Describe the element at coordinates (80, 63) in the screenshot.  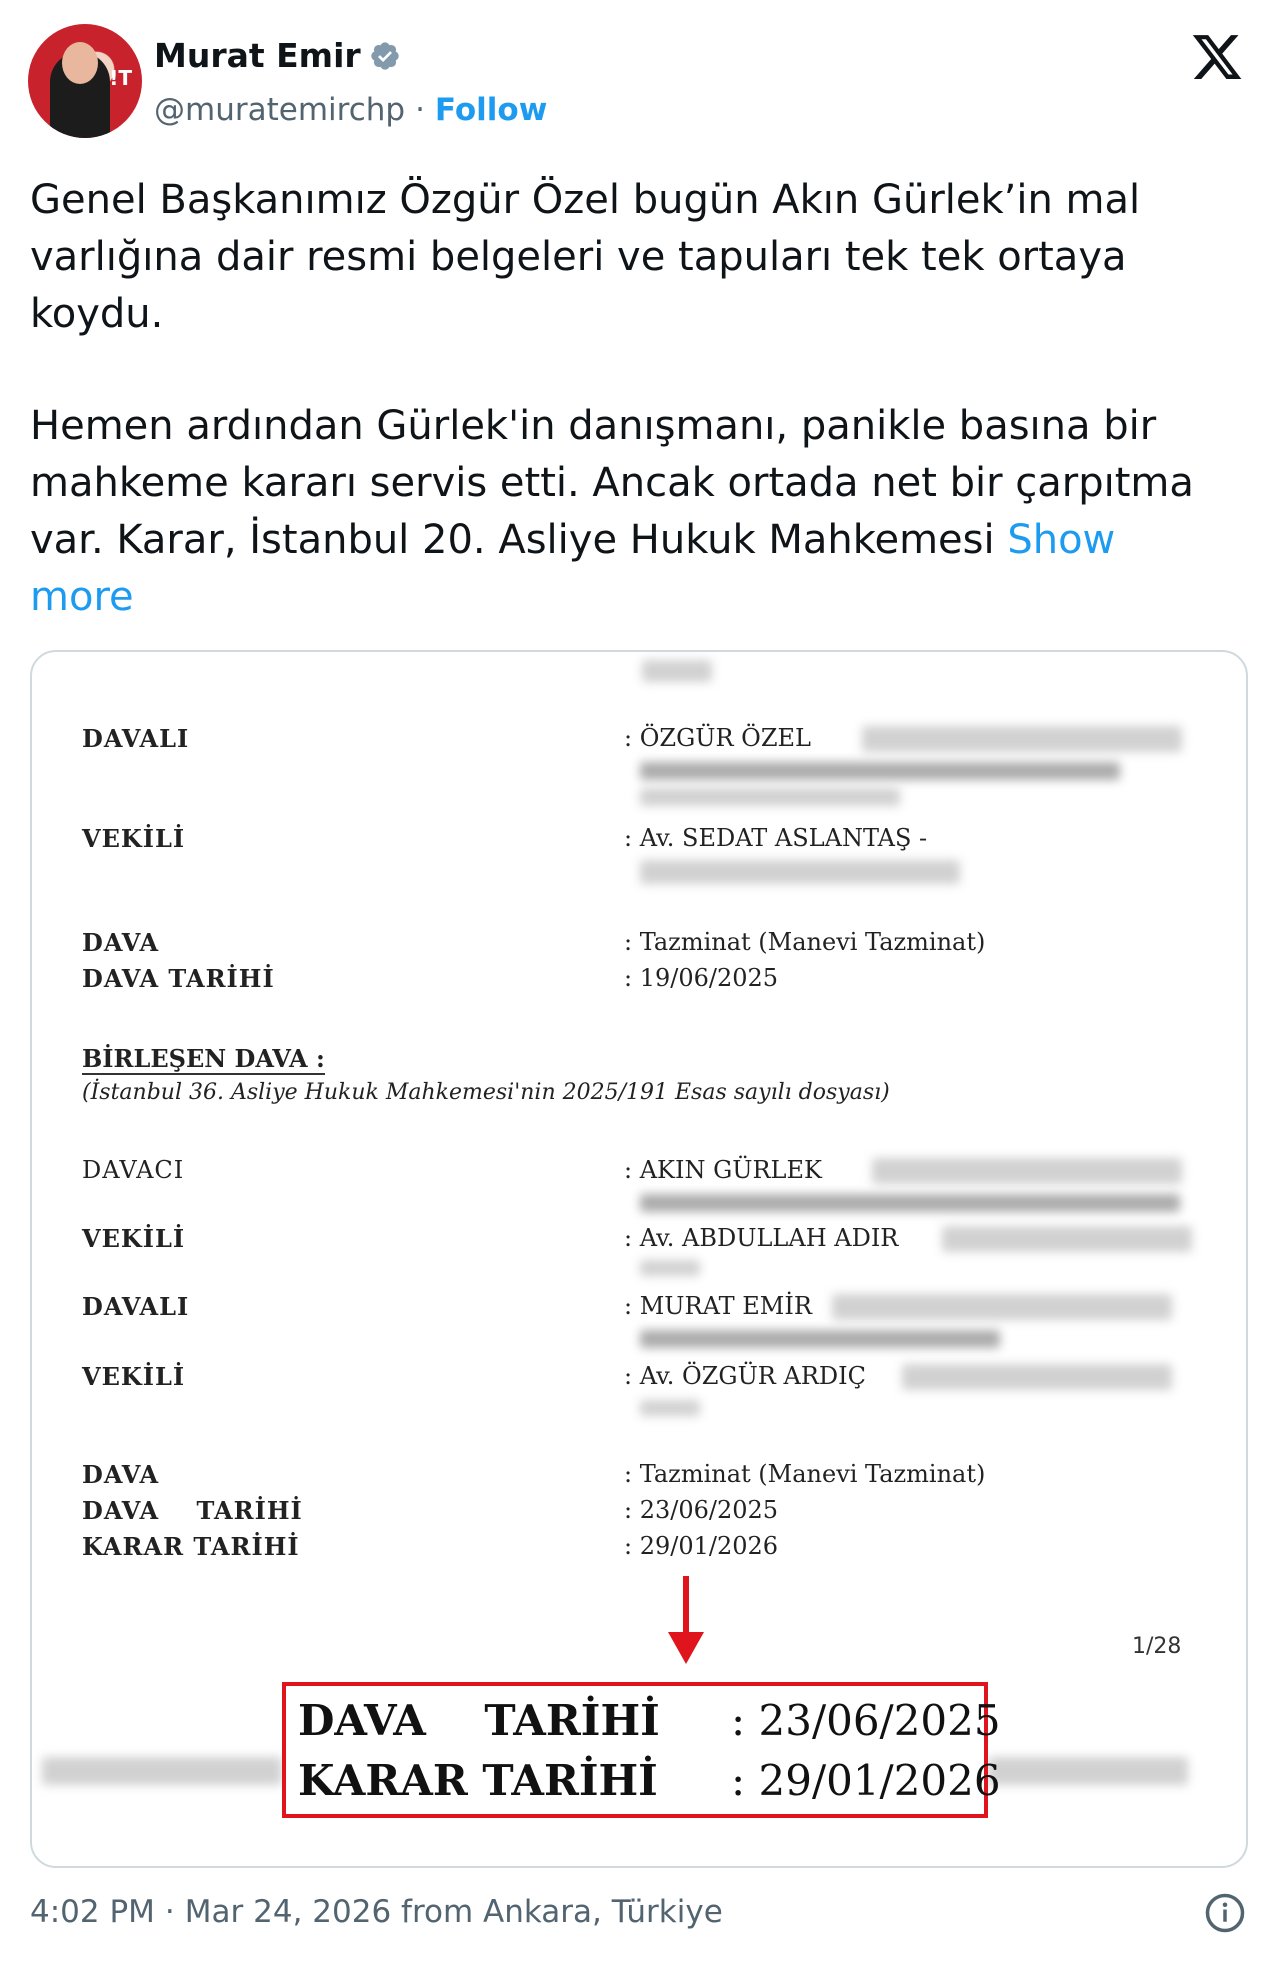
I see `avatar-face` at that location.